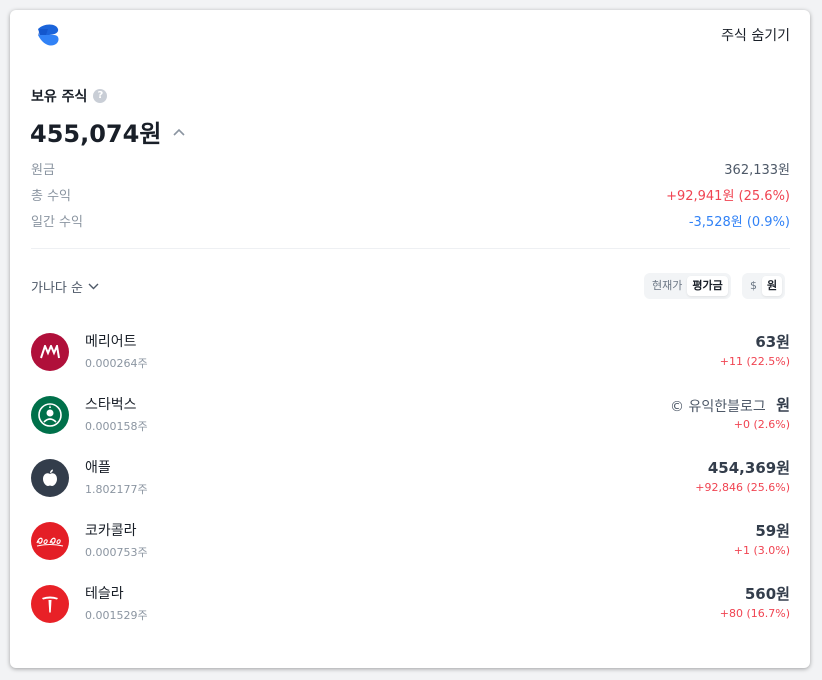 Image resolution: width=822 pixels, height=680 pixels. I want to click on summary-value: 362,133원, so click(757, 170).